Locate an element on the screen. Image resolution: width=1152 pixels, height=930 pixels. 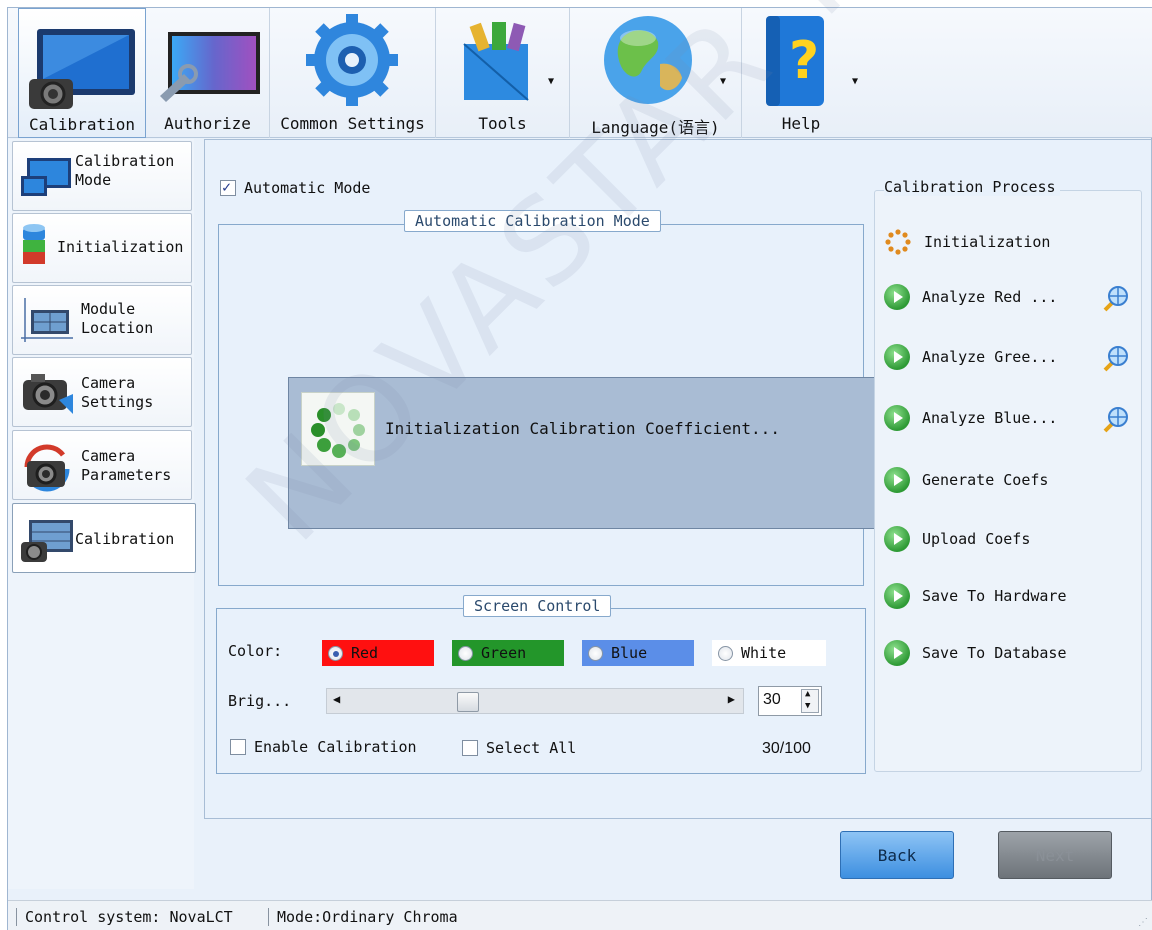
enable-calibration-label: Enable Calibration is located at coordinates (335, 747).